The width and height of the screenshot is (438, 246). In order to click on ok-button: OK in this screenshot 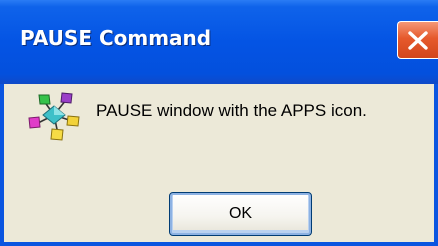, I will do `click(240, 214)`.